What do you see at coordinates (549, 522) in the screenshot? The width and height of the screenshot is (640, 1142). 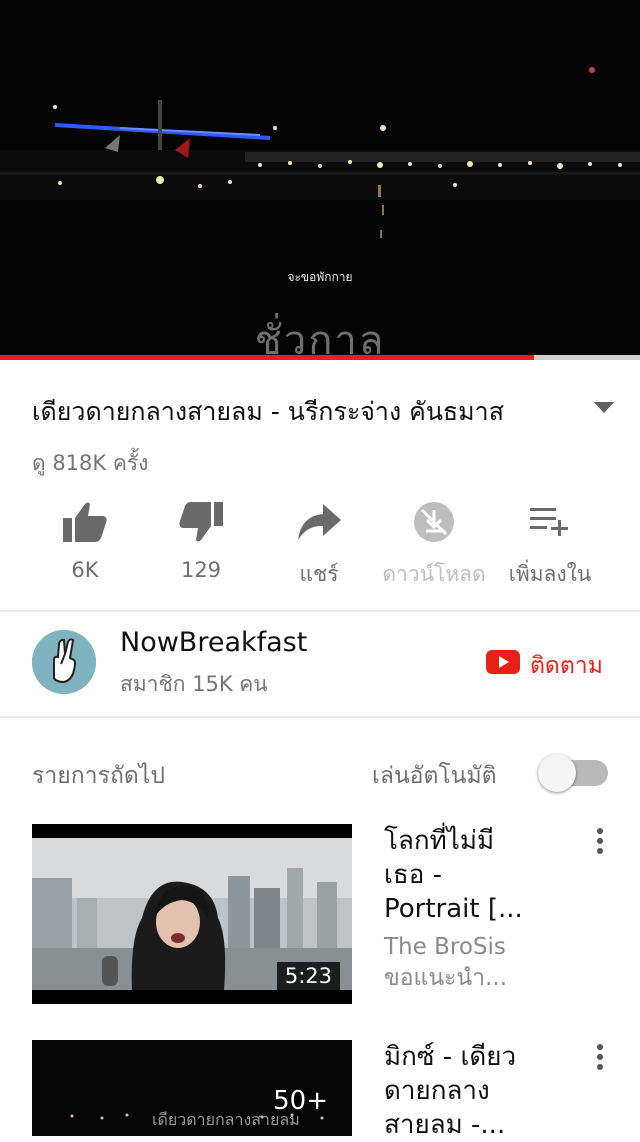 I see `add-to-playlist-icon` at bounding box center [549, 522].